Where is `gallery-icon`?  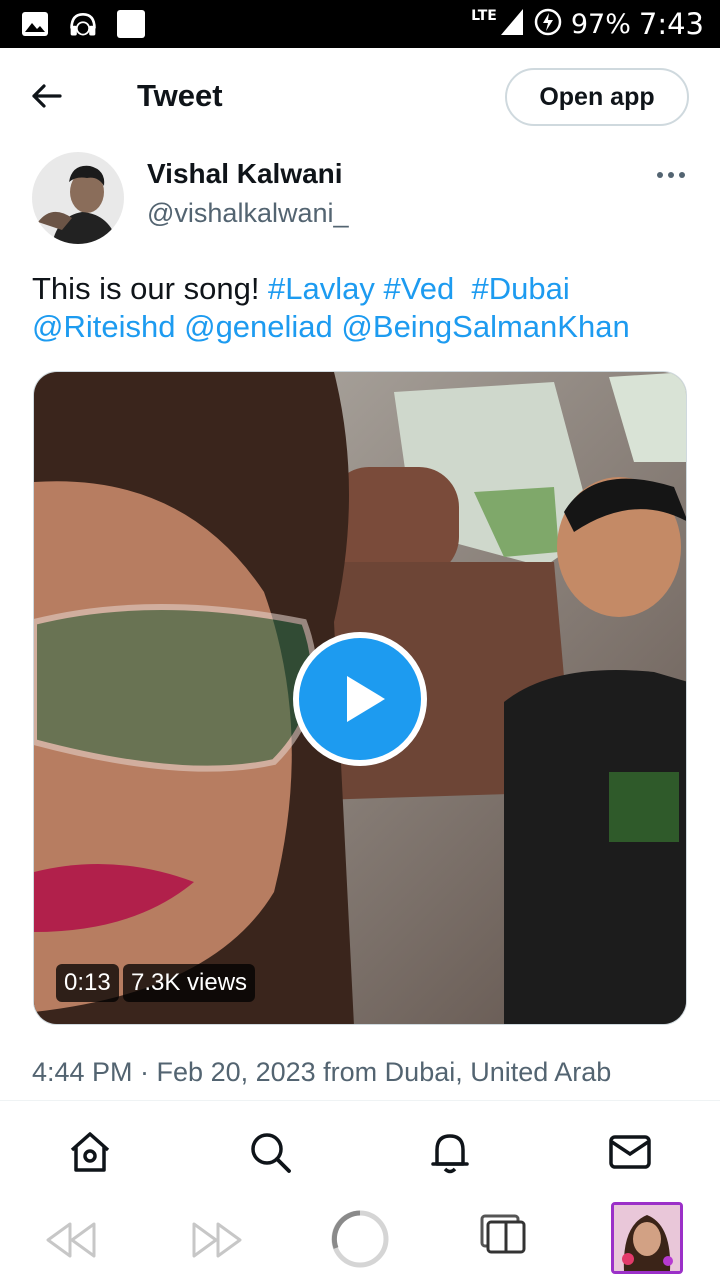
gallery-icon is located at coordinates (35, 24).